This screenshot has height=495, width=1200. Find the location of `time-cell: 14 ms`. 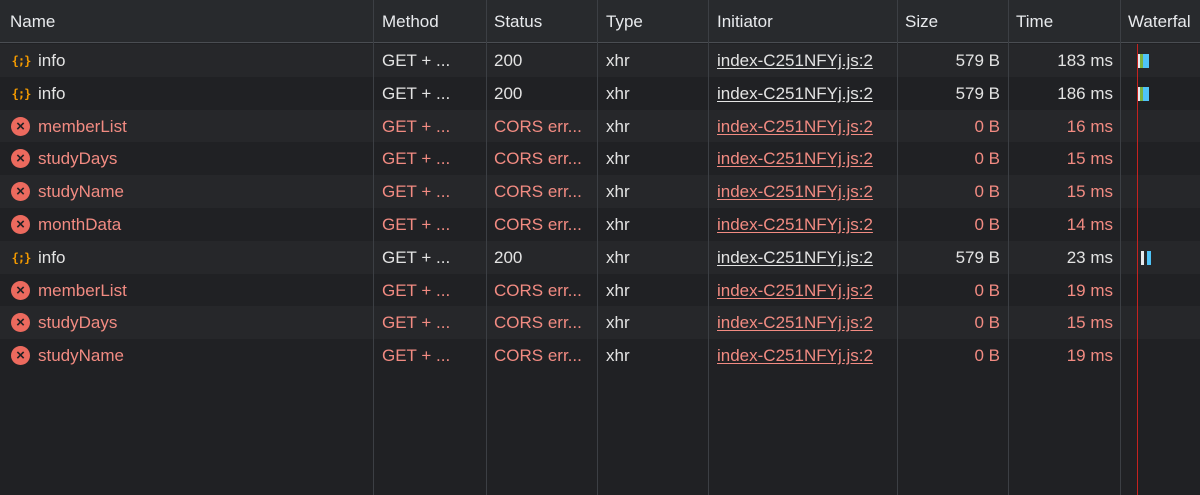

time-cell: 14 ms is located at coordinates (1089, 224).